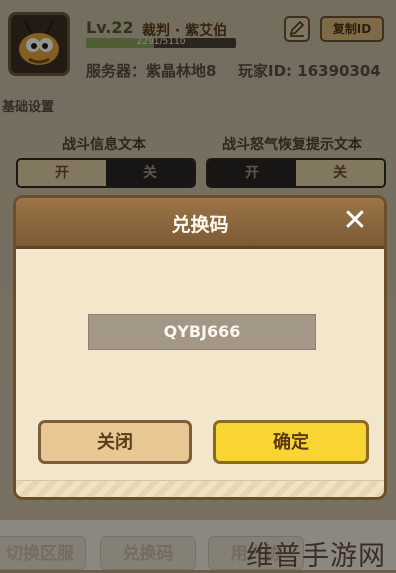 The width and height of the screenshot is (396, 573). I want to click on close-button: 关闭, so click(115, 442).